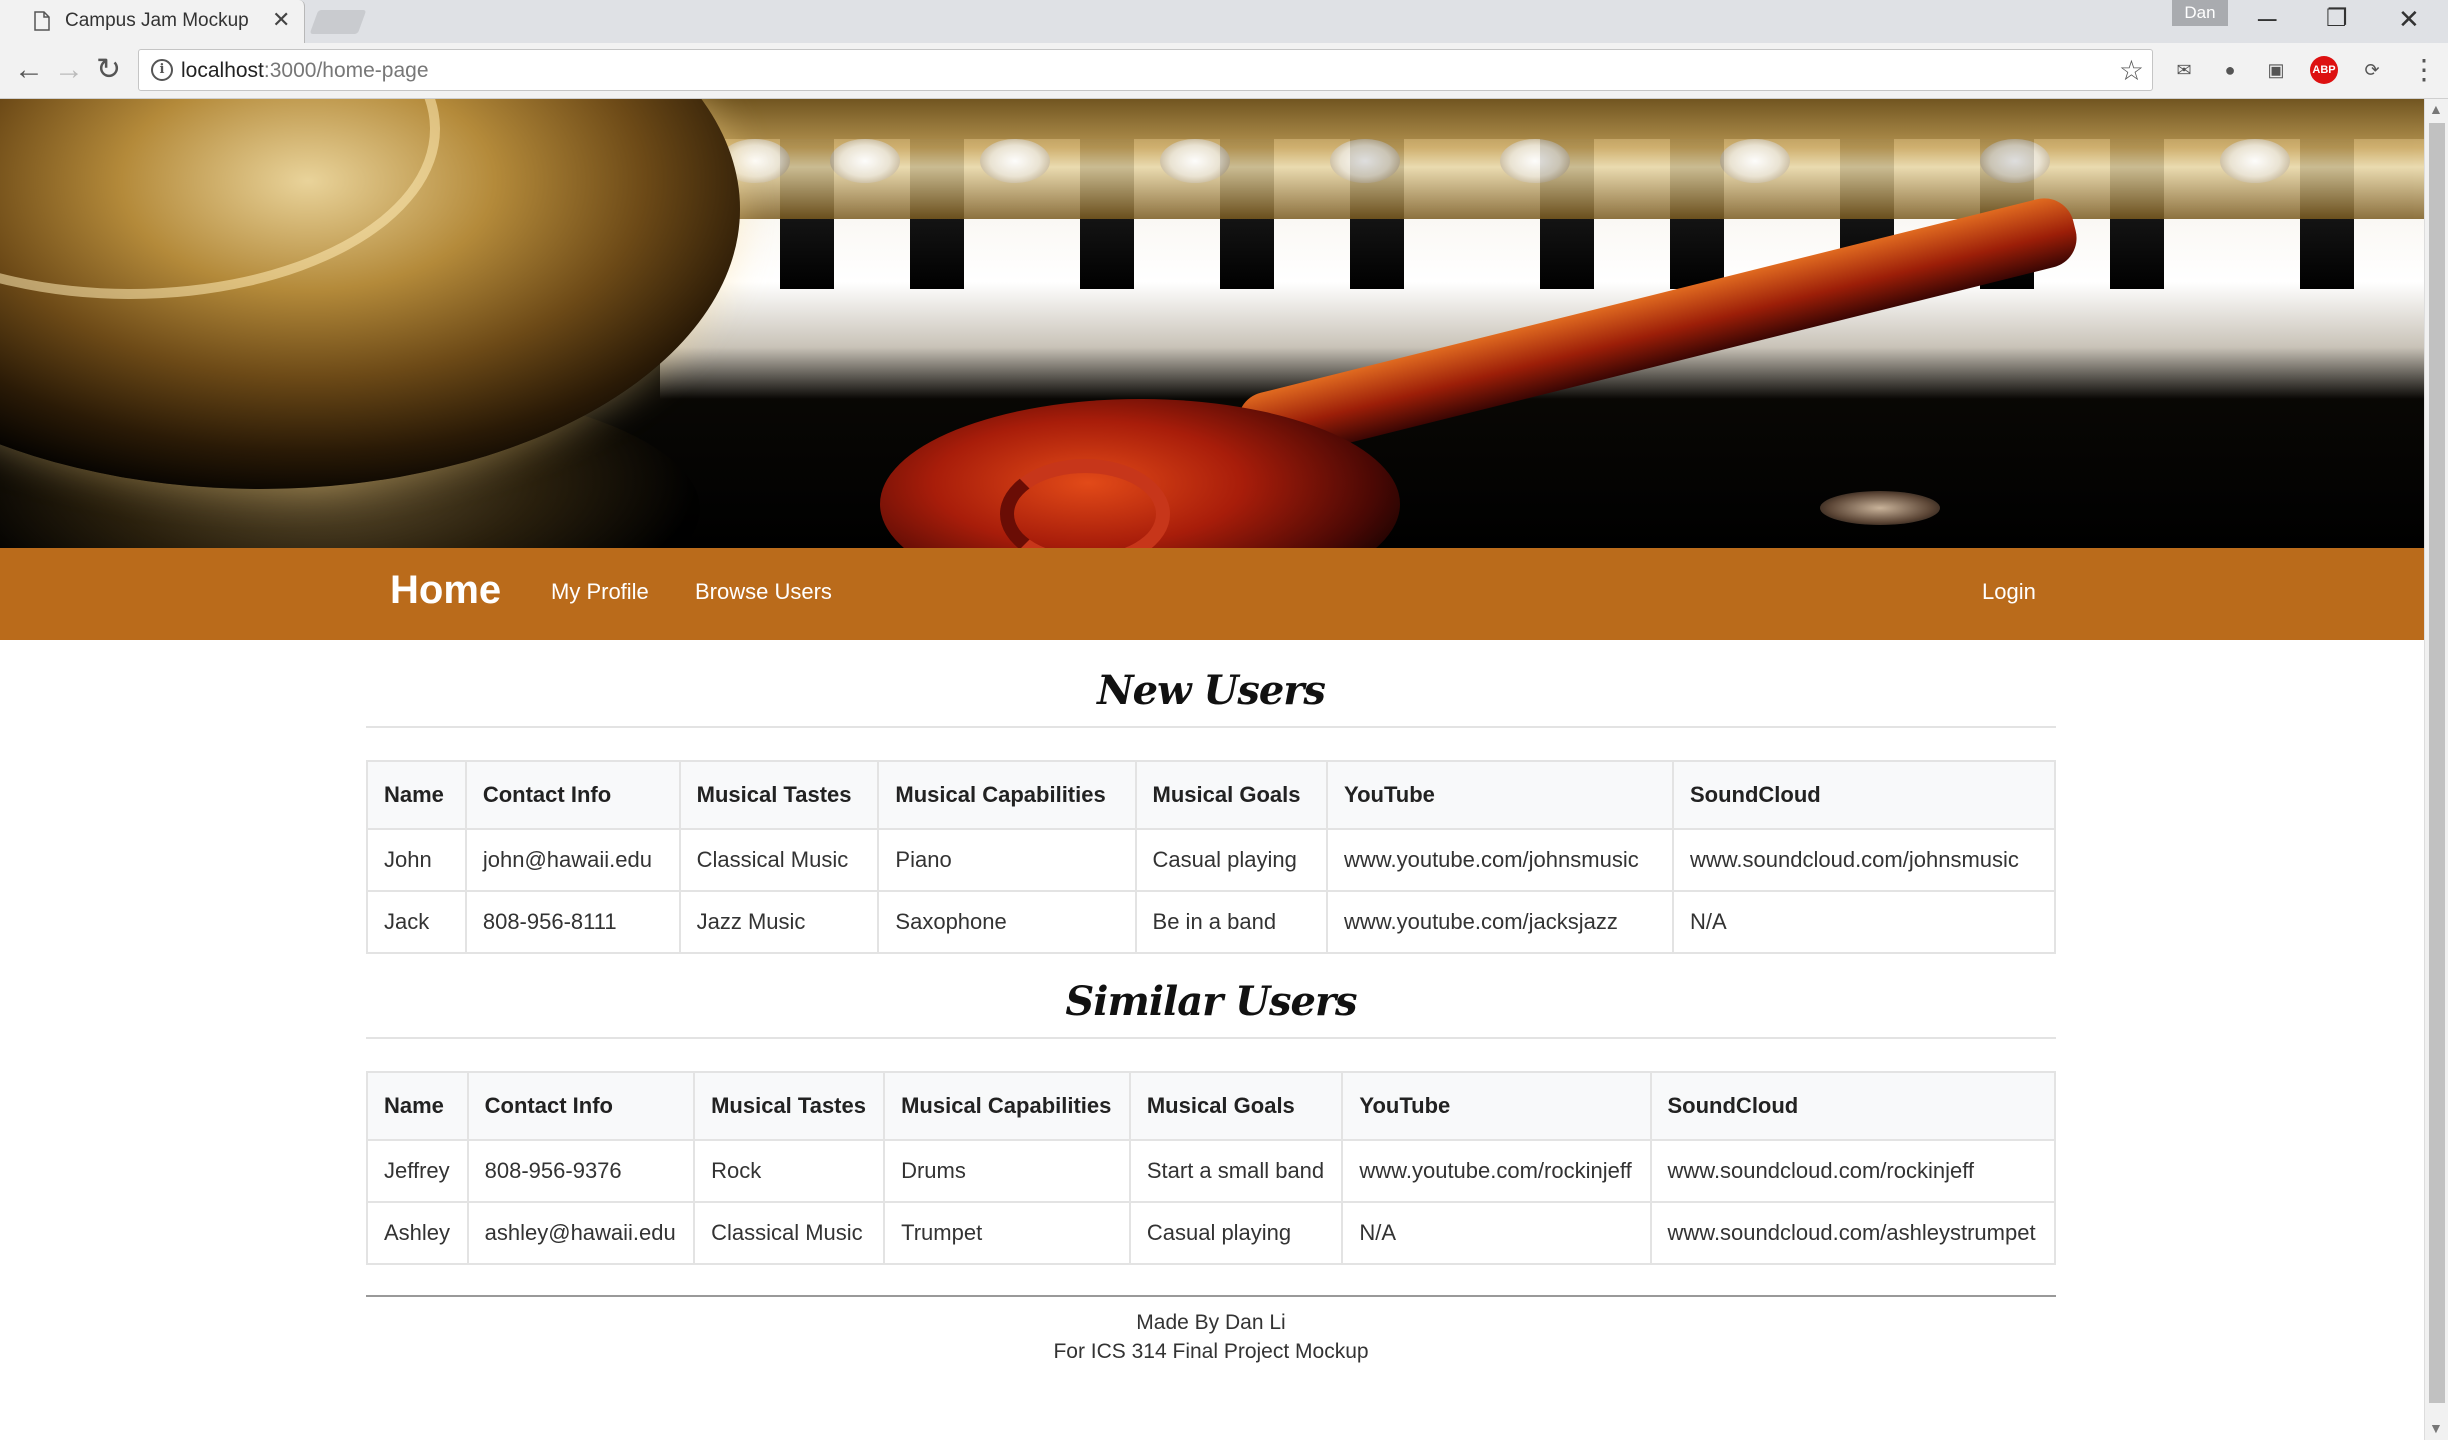 This screenshot has width=2448, height=1440. I want to click on cell-youtube: N/A, so click(1496, 1233).